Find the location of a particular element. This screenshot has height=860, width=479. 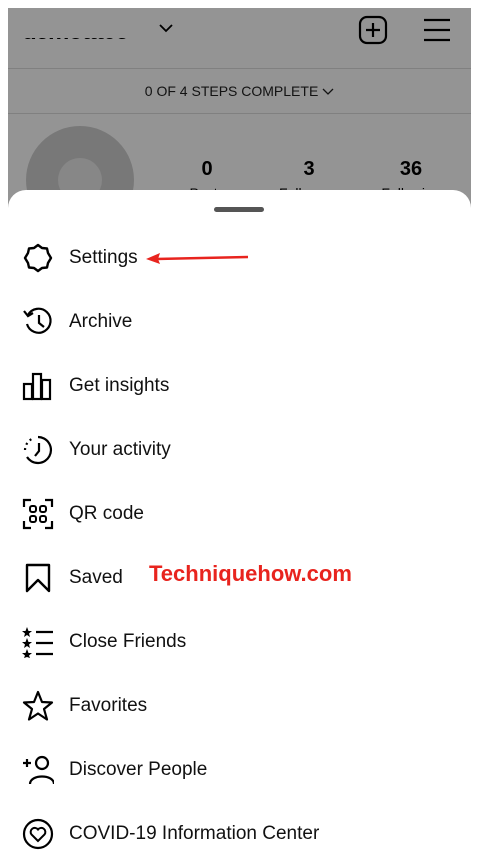

menu-item-label: Archive is located at coordinates (101, 321).